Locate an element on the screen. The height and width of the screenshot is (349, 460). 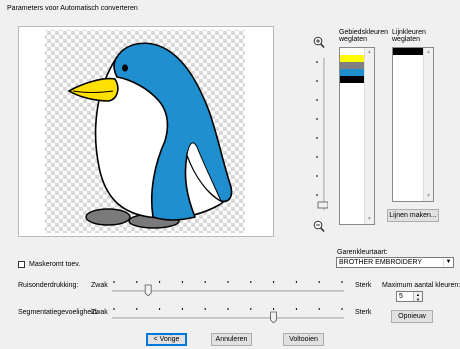
noise-max-label: Sterk is located at coordinates (363, 285).